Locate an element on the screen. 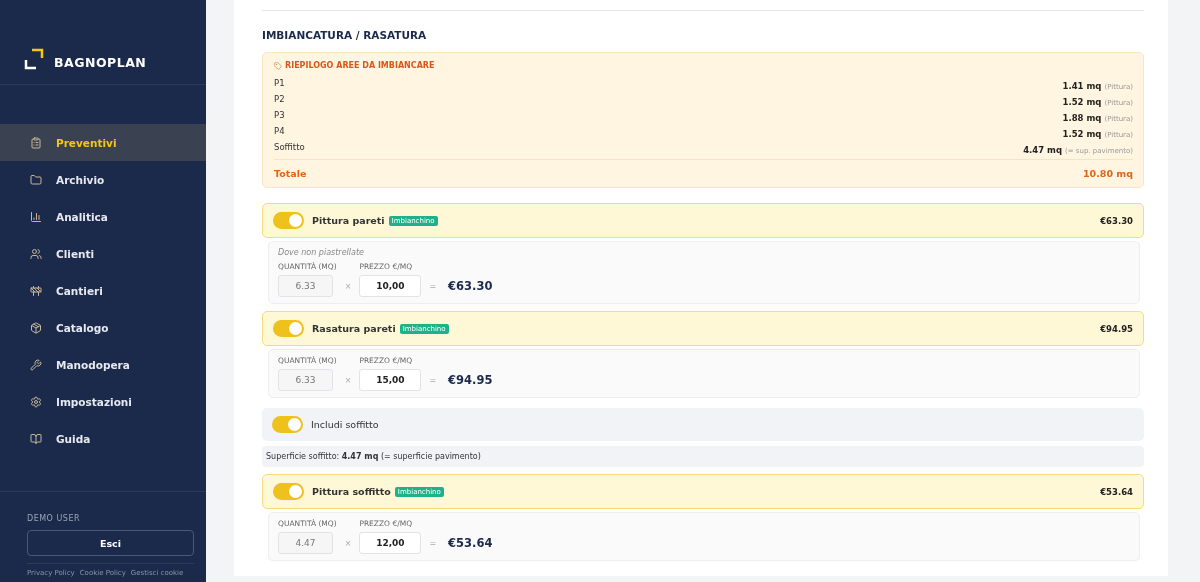 This screenshot has height=582, width=1200. area-label: P4 is located at coordinates (279, 131).